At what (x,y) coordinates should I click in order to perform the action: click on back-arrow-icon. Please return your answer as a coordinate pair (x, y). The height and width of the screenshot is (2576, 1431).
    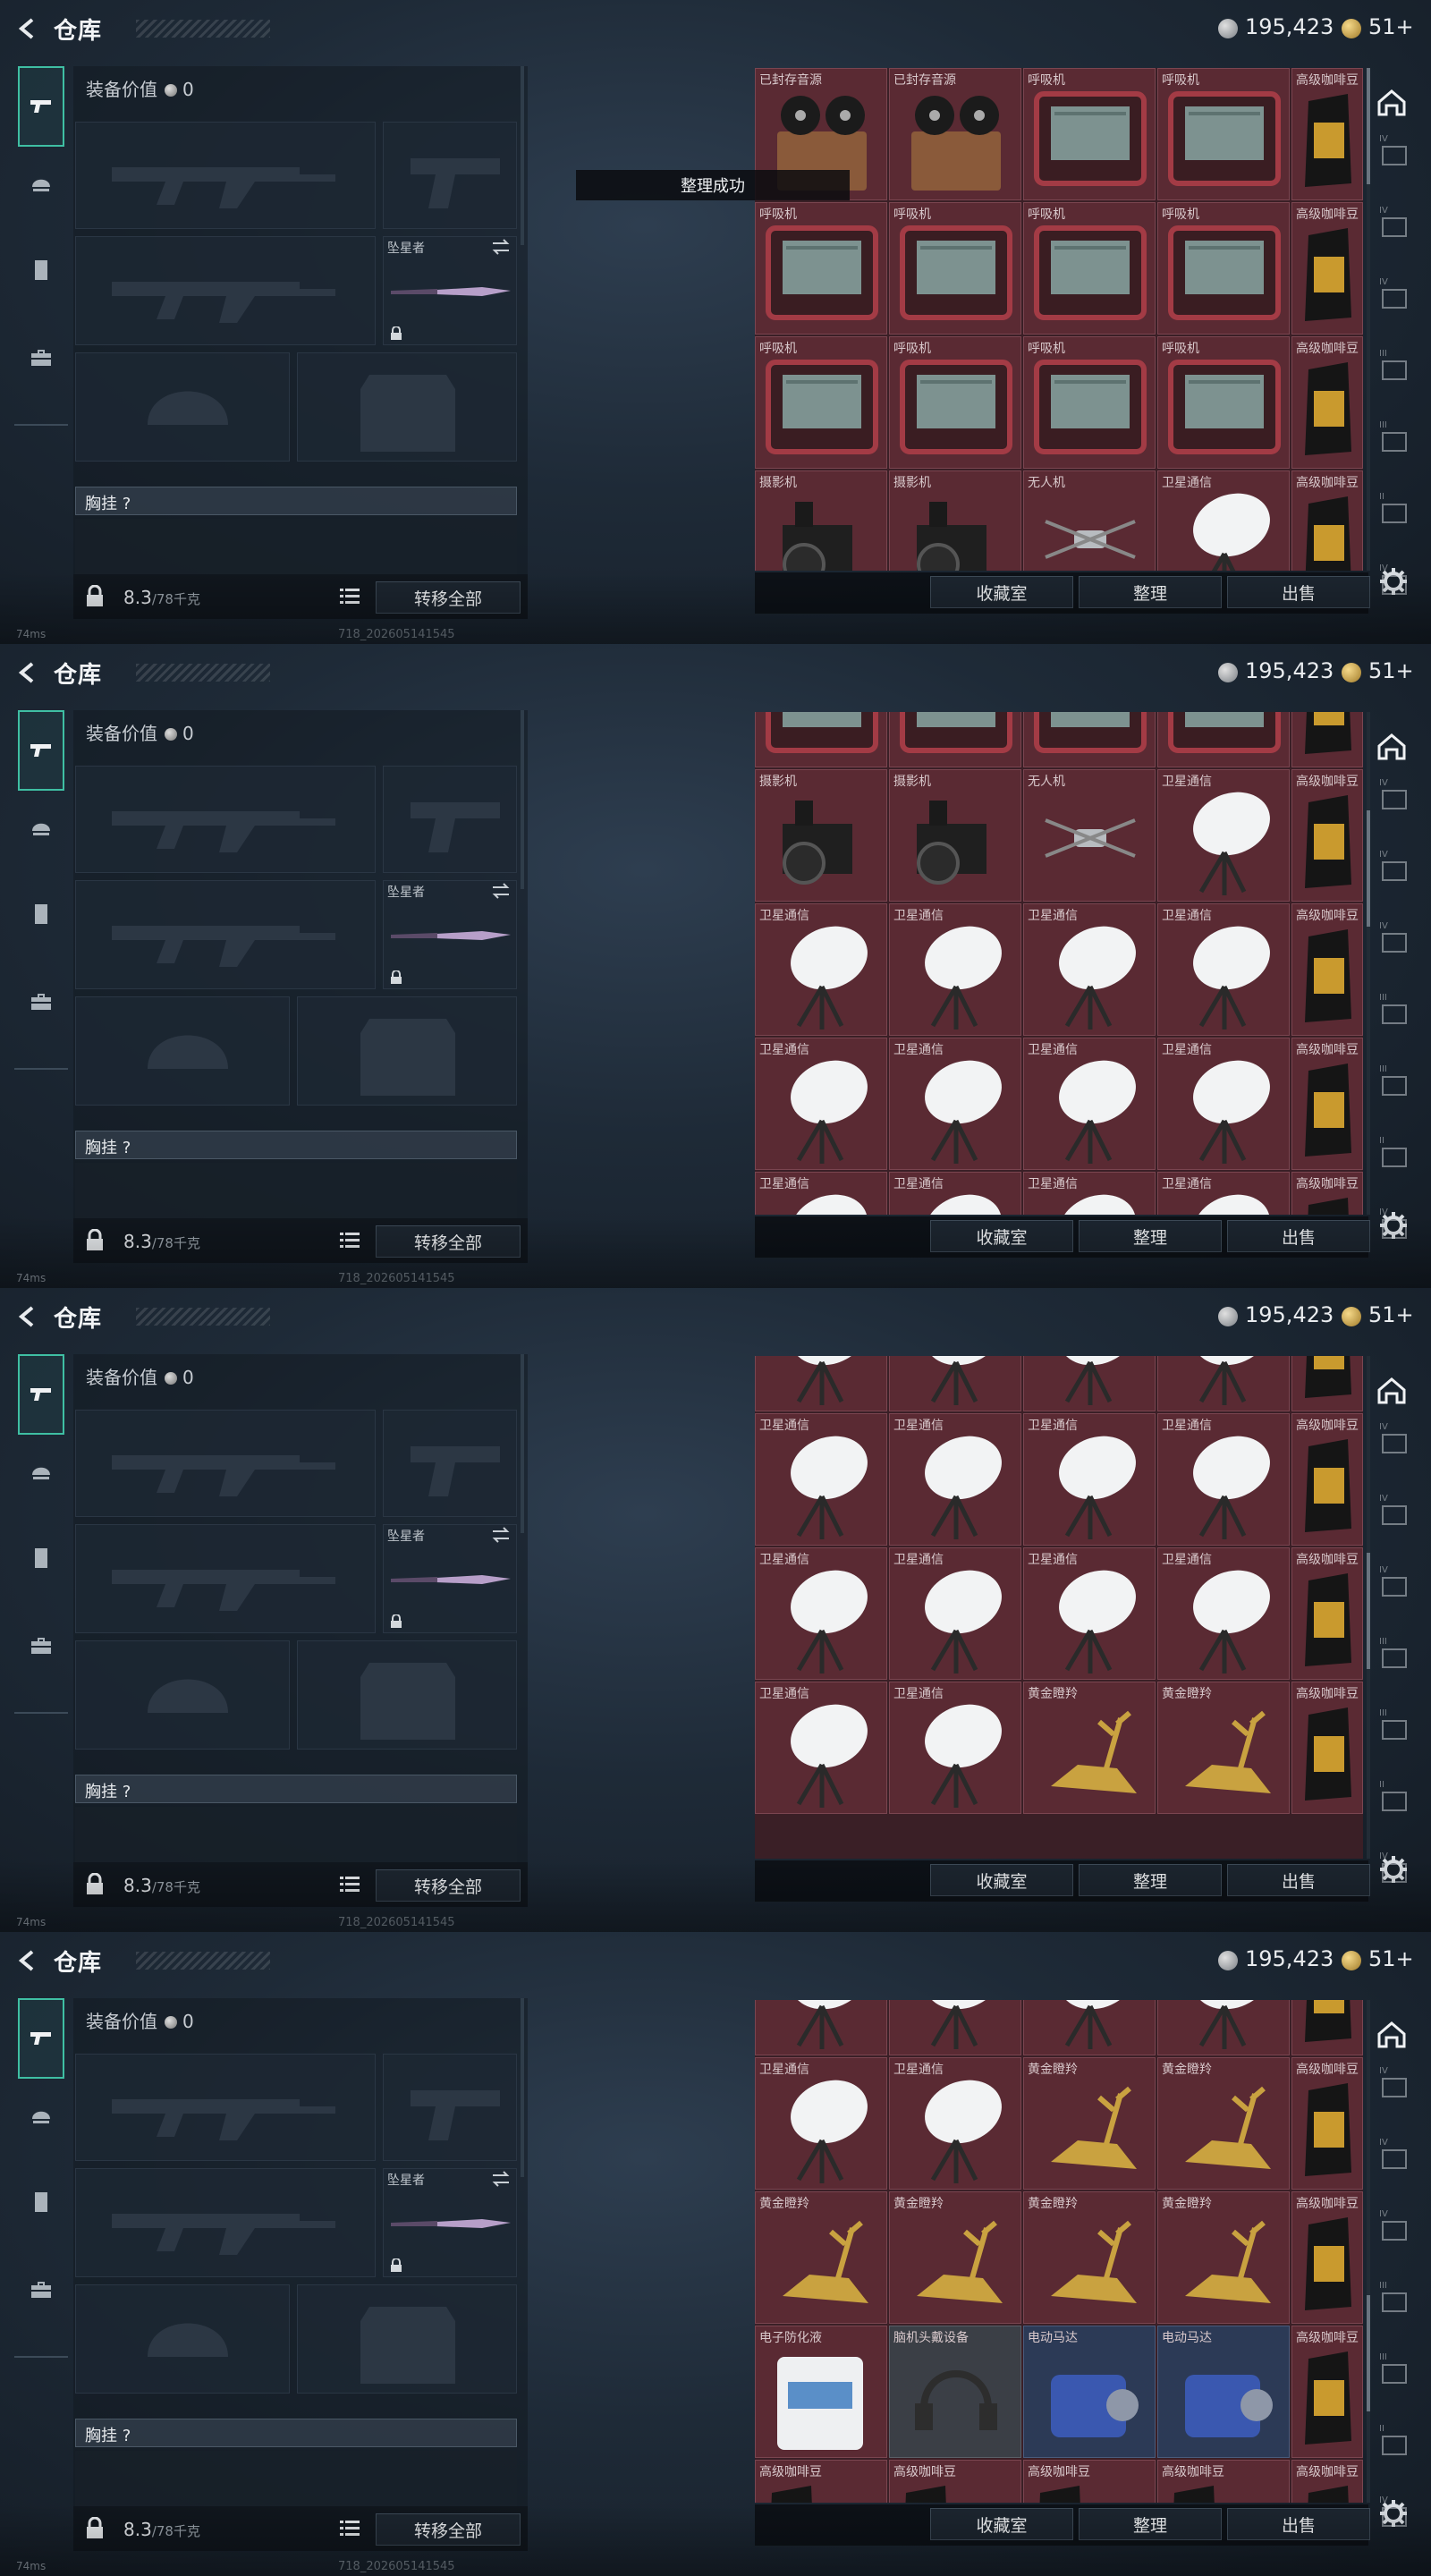
    Looking at the image, I should click on (29, 1961).